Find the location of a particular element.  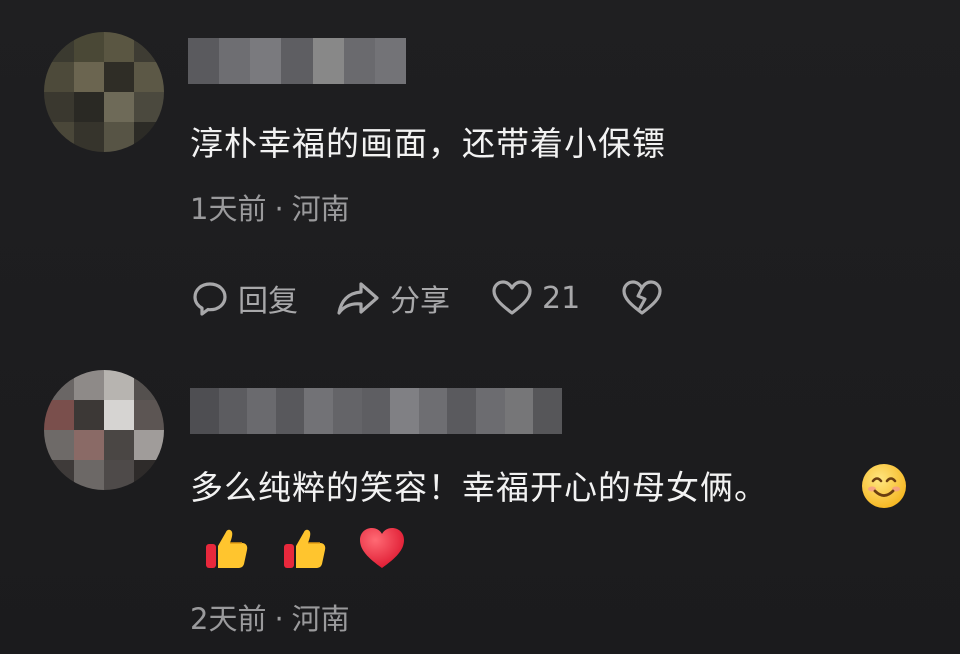

comment-actions: 回复 分享 21 is located at coordinates (427, 298).